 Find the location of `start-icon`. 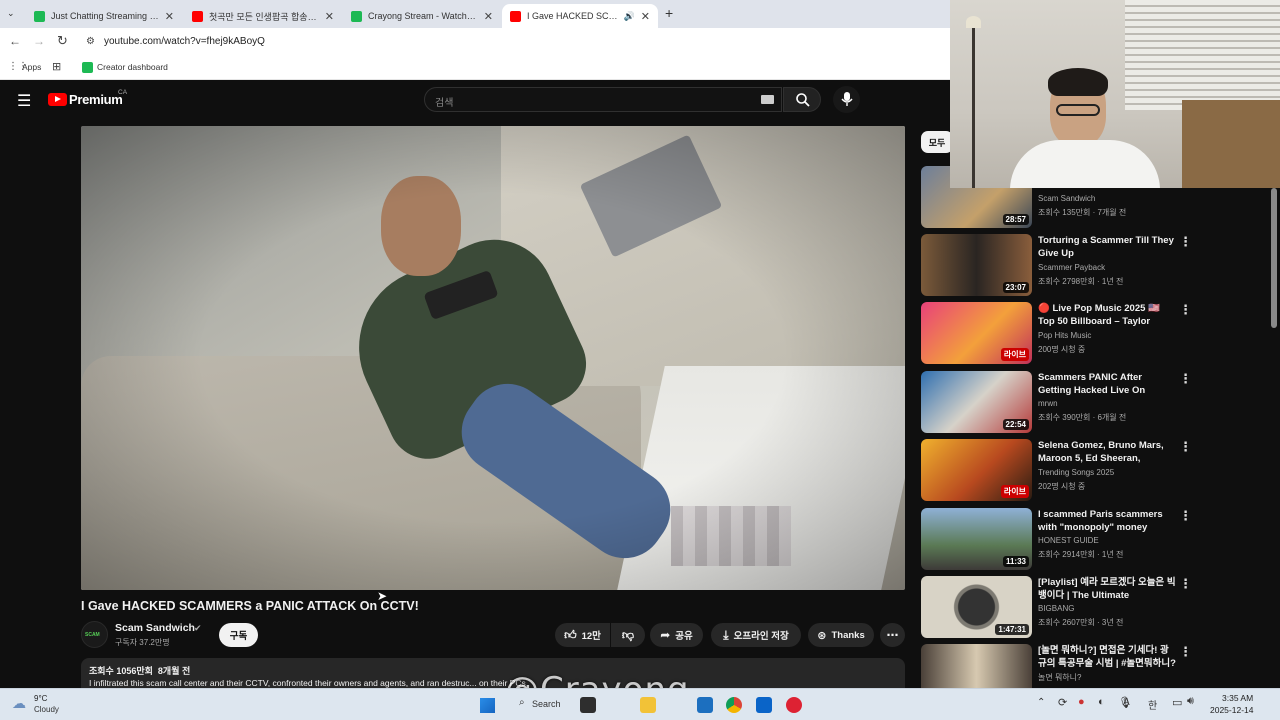

start-icon is located at coordinates (487, 705).